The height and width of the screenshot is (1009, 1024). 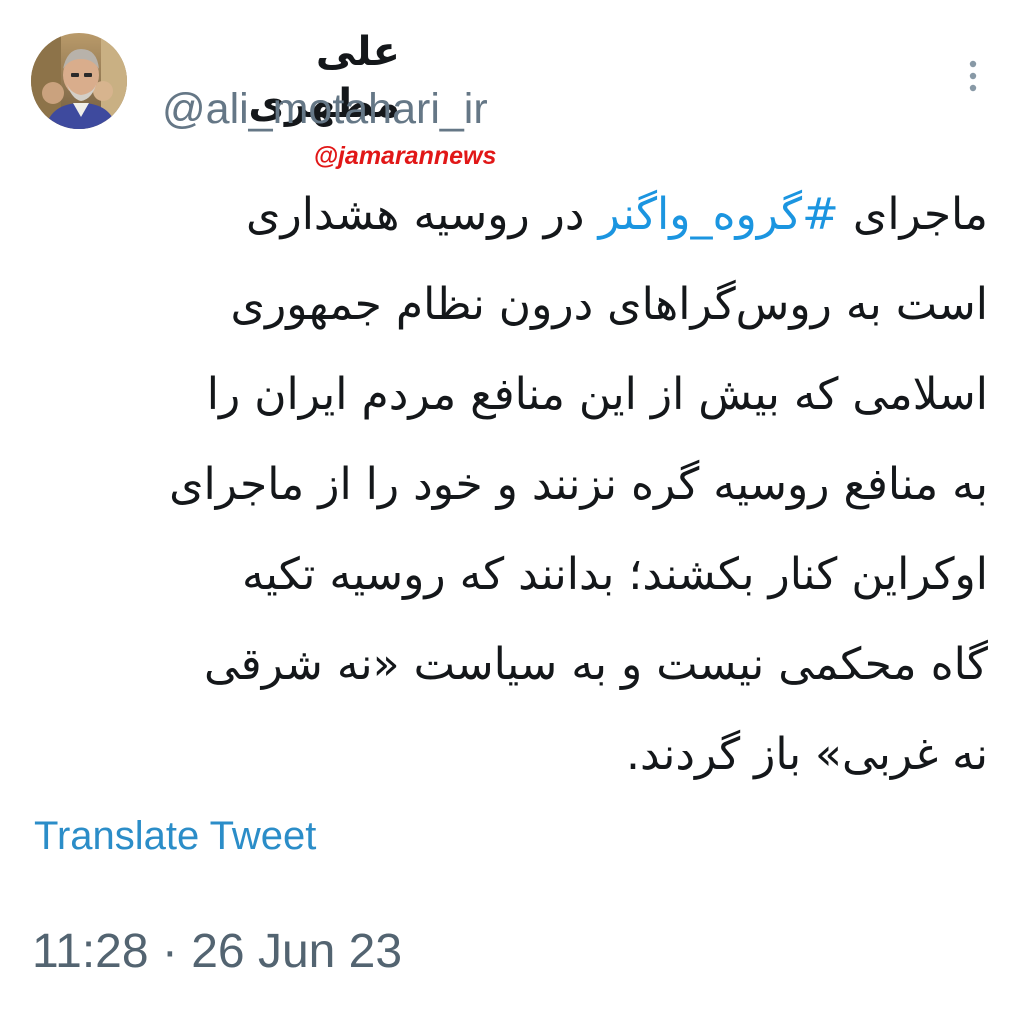 I want to click on author-avatar, so click(x=79, y=81).